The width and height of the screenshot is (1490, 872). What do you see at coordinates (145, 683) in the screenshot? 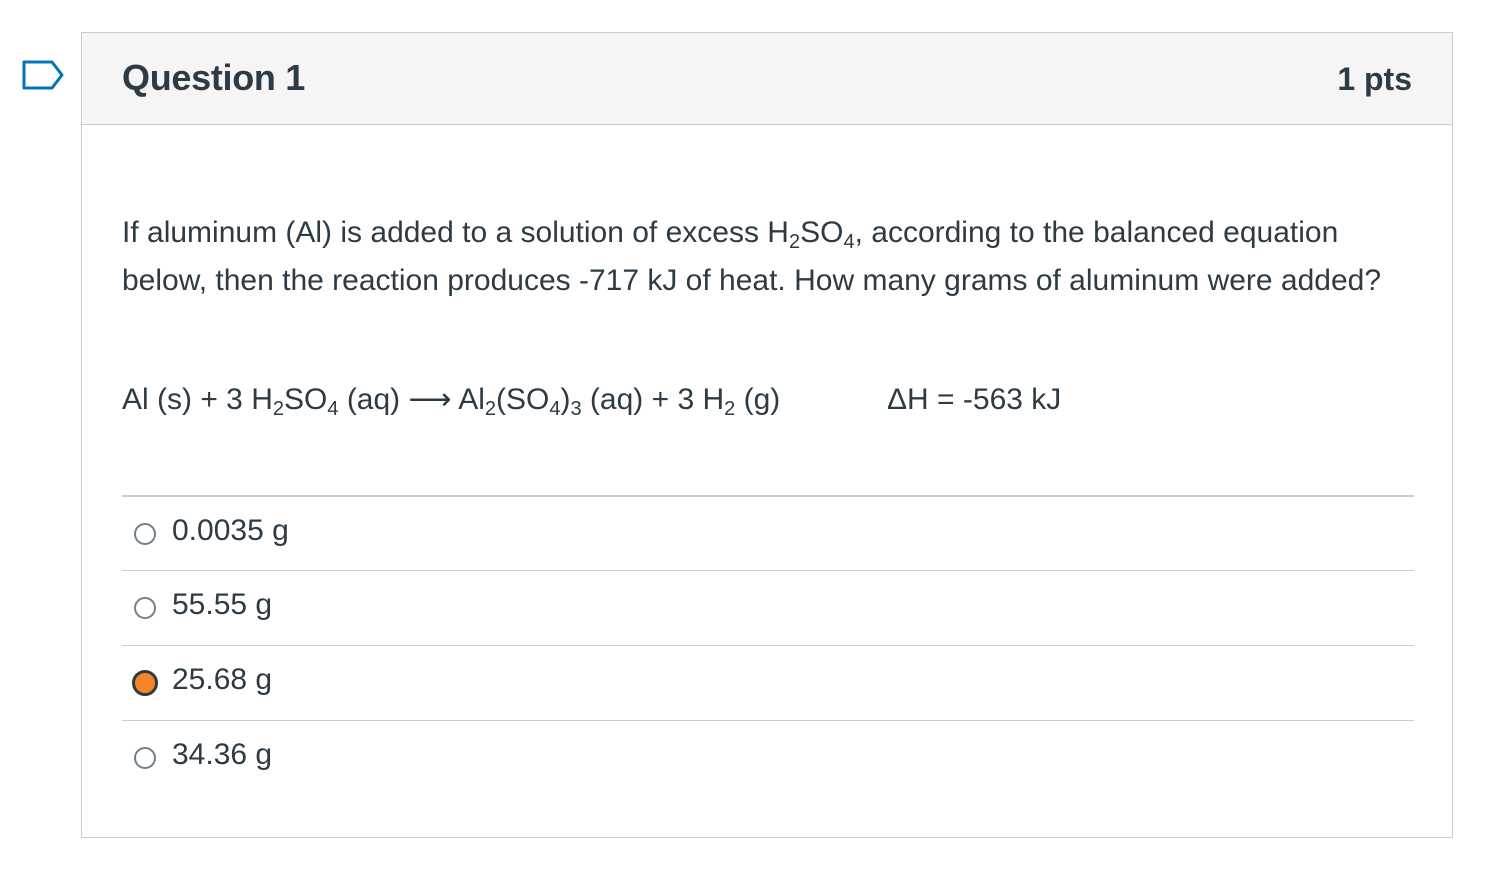
I see `radio-button-selected` at bounding box center [145, 683].